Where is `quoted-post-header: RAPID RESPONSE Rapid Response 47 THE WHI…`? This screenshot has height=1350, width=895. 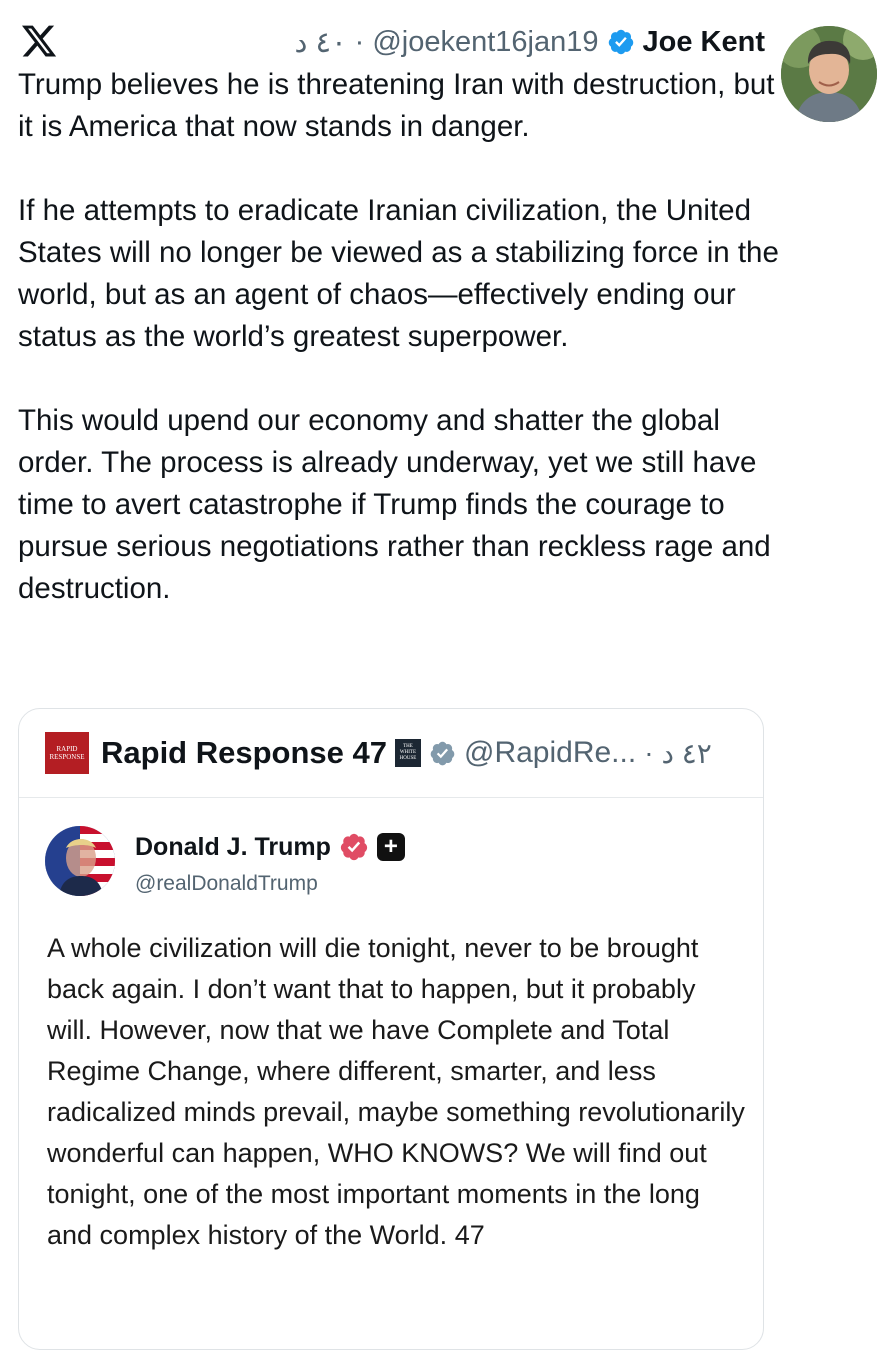
quoted-post-header: RAPID RESPONSE Rapid Response 47 THE WHI… is located at coordinates (391, 753).